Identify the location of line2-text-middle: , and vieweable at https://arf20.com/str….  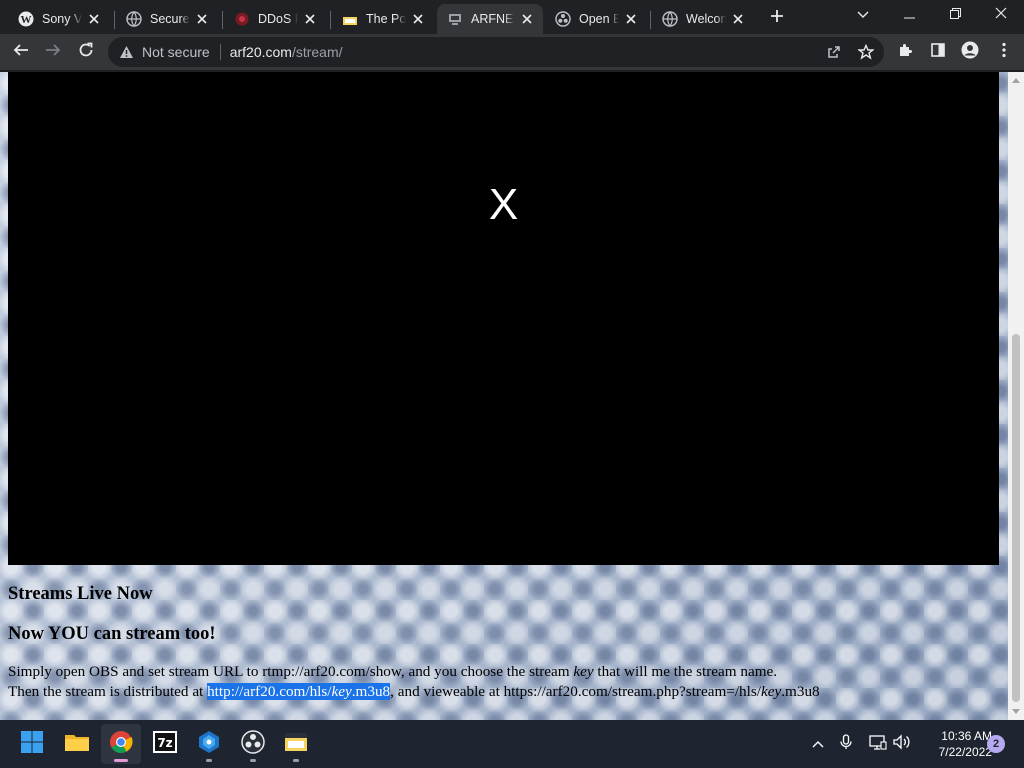
(576, 691).